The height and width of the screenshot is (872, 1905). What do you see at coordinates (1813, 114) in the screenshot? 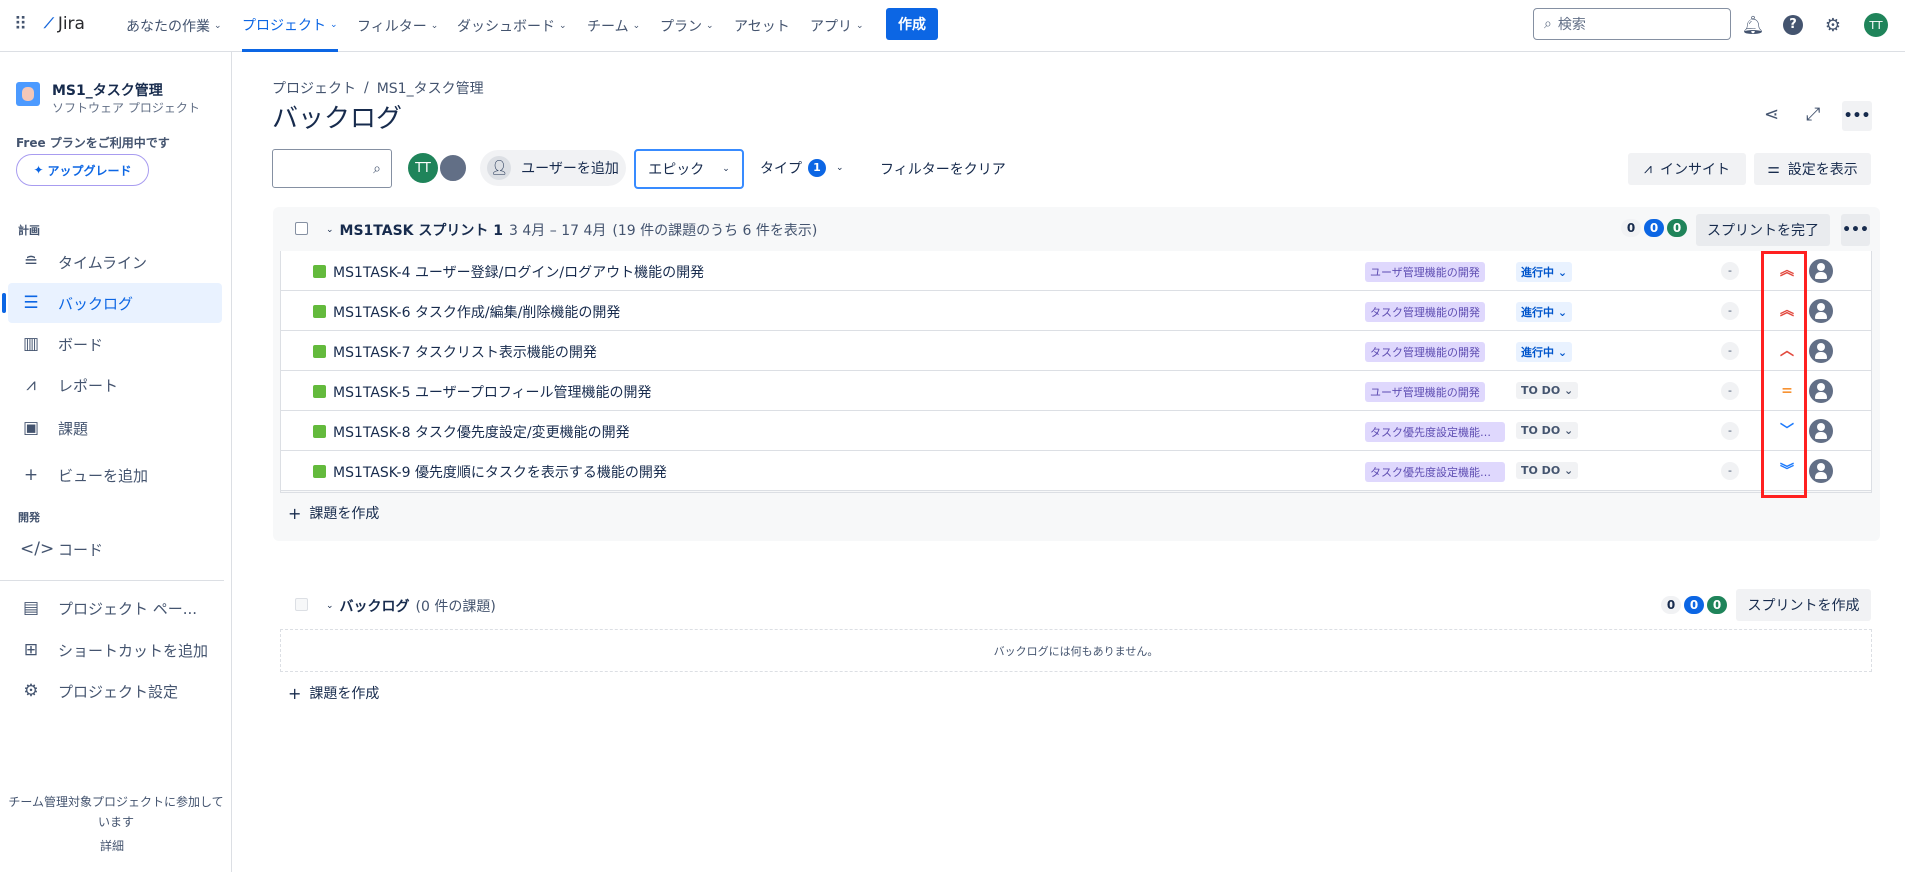
I see `fullscreen-icon: ⤢` at bounding box center [1813, 114].